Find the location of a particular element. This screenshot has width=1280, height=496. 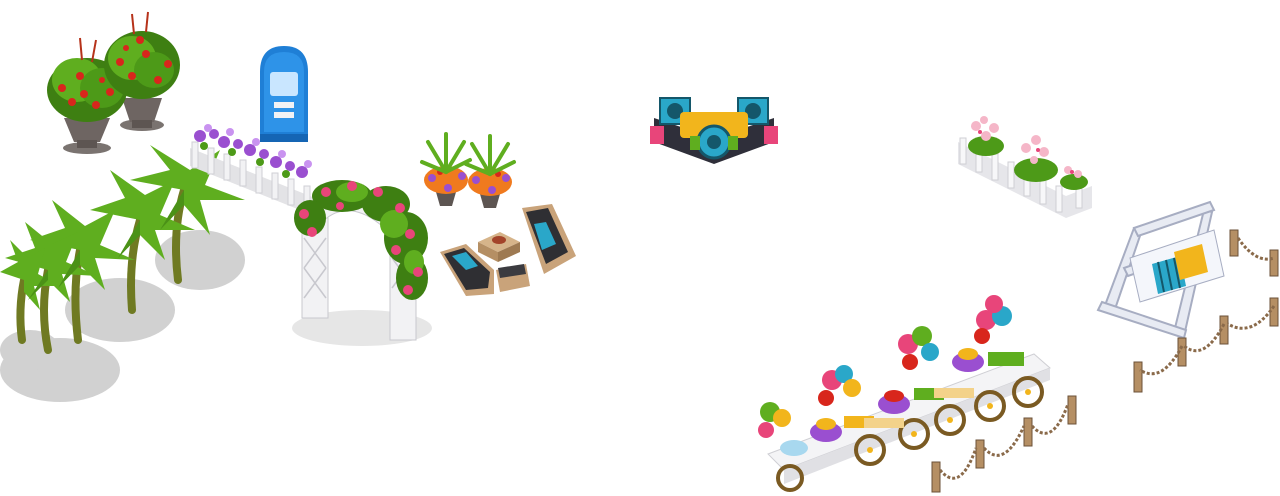

side-table is located at coordinates (499, 246).